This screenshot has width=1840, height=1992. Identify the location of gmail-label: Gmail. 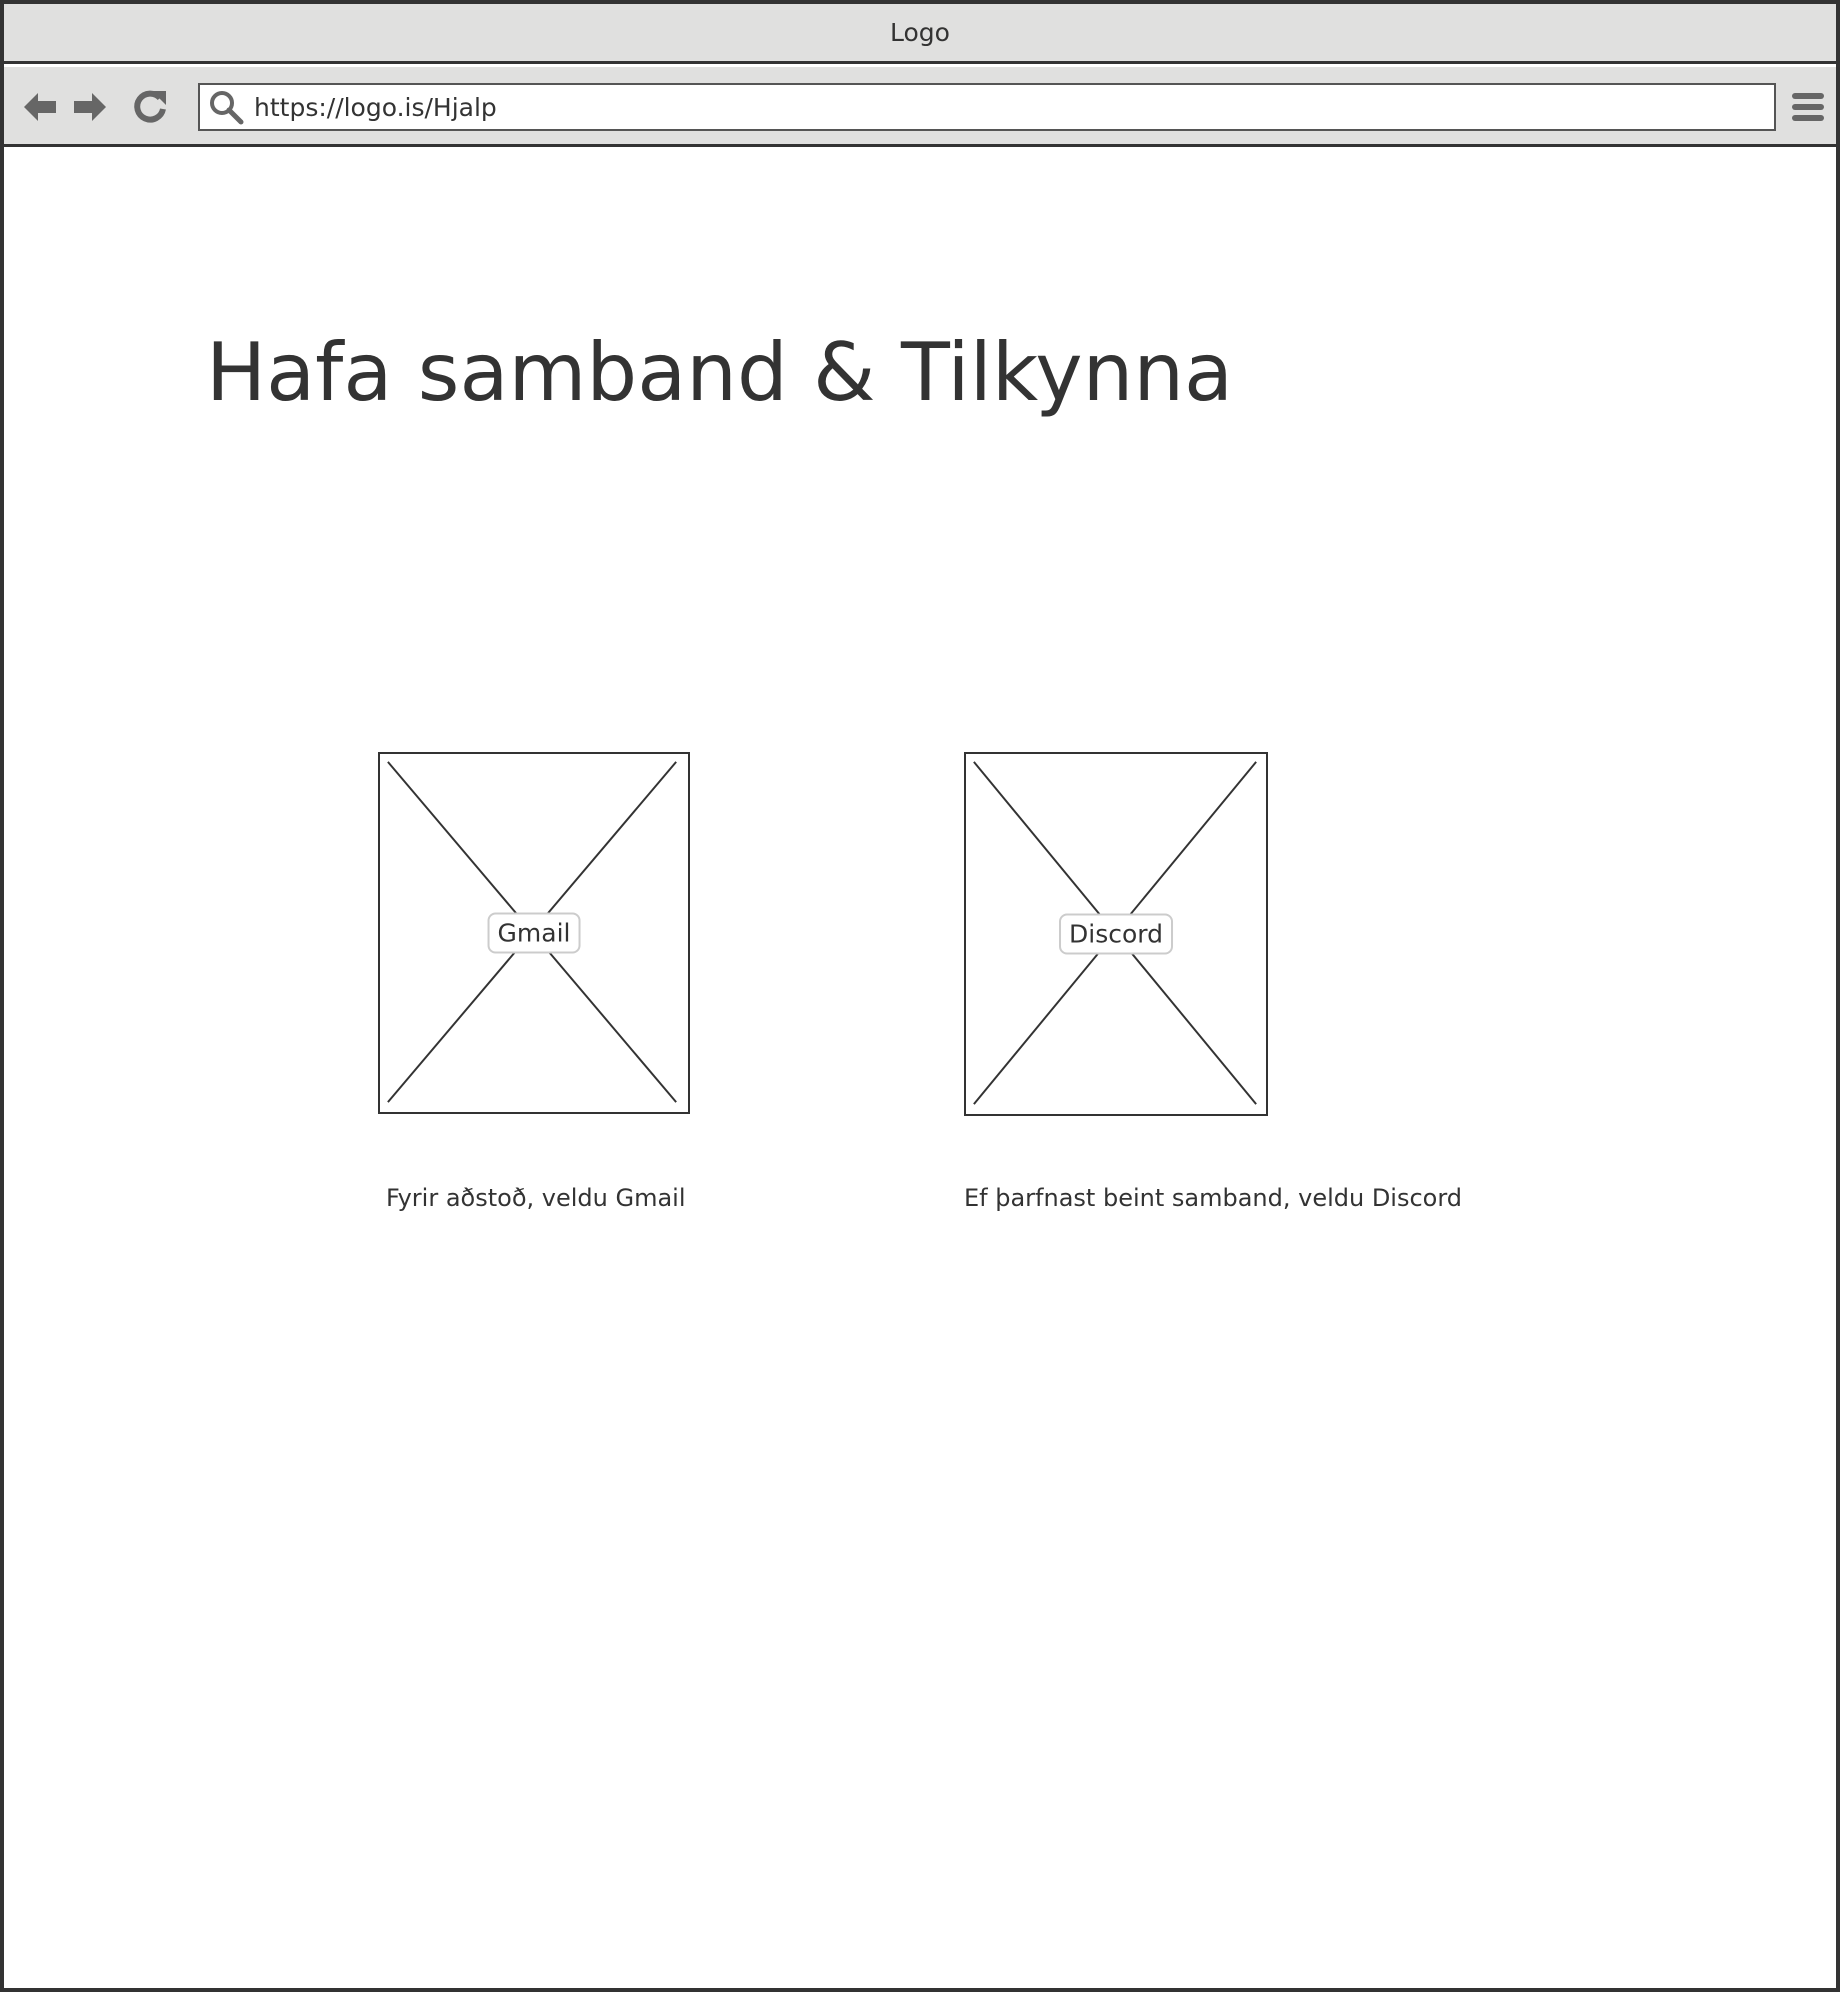
(534, 933).